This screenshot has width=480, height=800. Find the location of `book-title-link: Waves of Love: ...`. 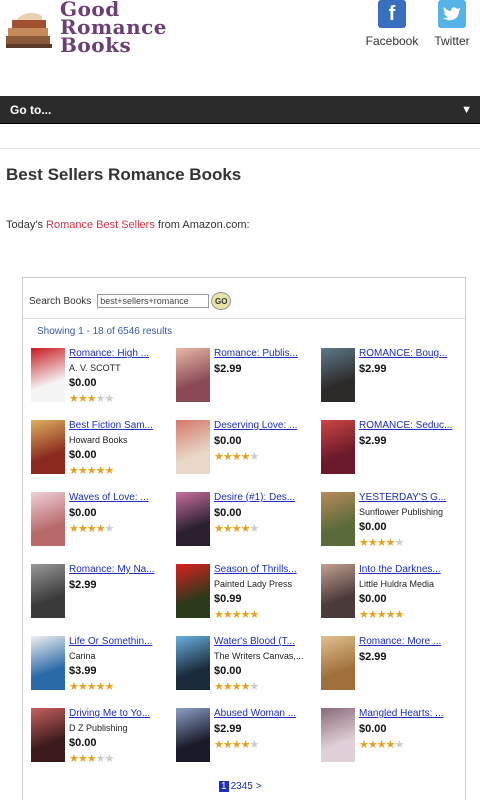

book-title-link: Waves of Love: ... is located at coordinates (119, 497).